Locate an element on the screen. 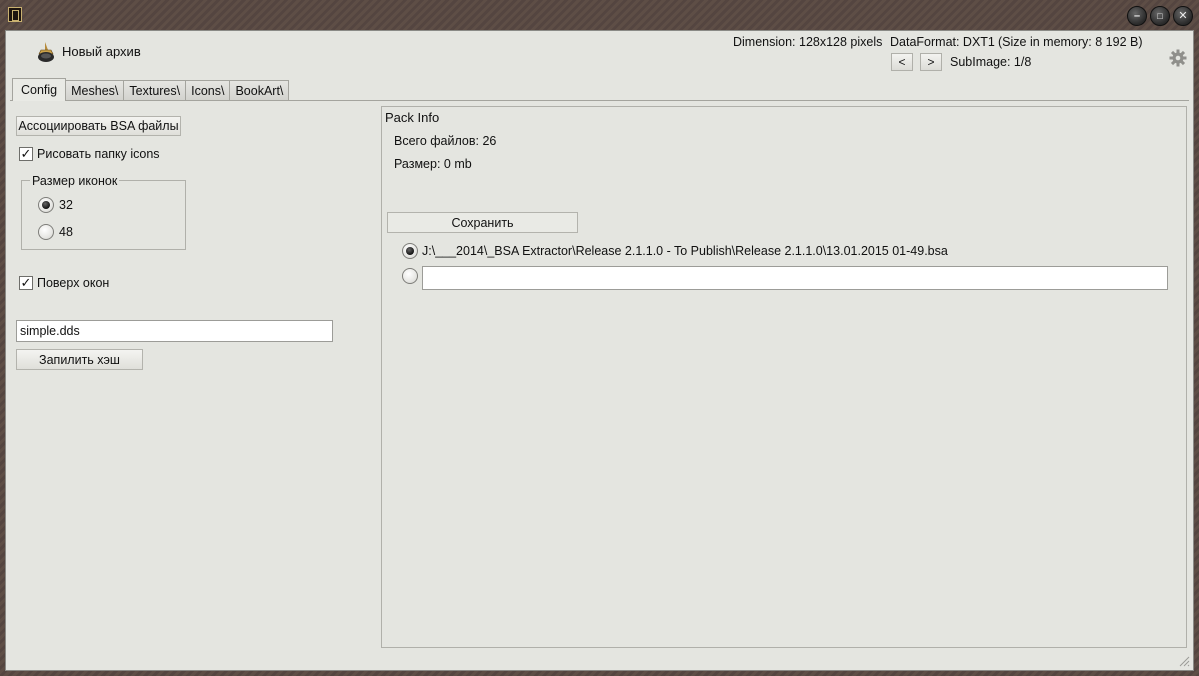 The height and width of the screenshot is (676, 1199). minimize-icon: – is located at coordinates (1137, 15).